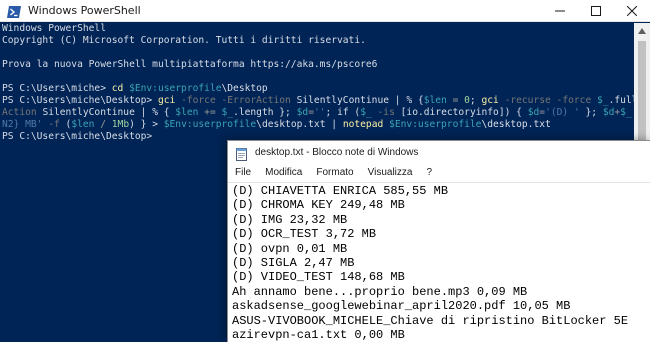 The height and width of the screenshot is (342, 650). What do you see at coordinates (146, 124) in the screenshot?
I see `console-token: ) } >` at bounding box center [146, 124].